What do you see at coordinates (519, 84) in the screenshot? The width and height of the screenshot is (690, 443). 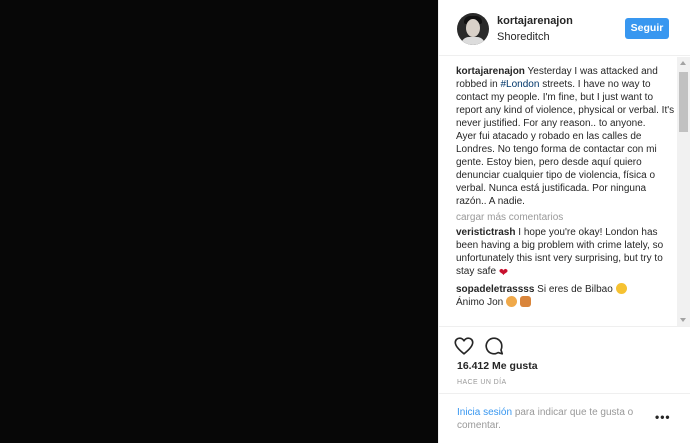 I see `hashtag-link: #London` at bounding box center [519, 84].